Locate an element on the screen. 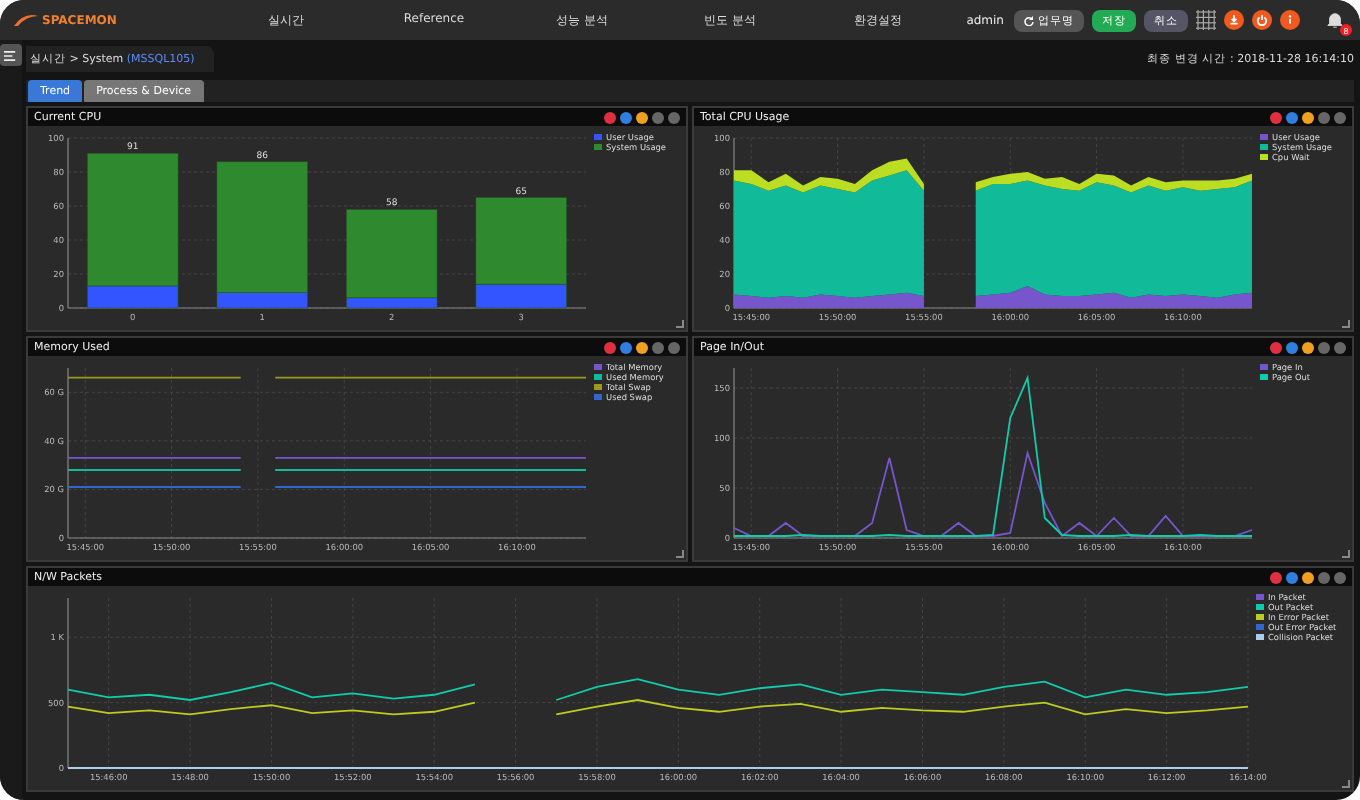  menu-icon is located at coordinates (11, 55).